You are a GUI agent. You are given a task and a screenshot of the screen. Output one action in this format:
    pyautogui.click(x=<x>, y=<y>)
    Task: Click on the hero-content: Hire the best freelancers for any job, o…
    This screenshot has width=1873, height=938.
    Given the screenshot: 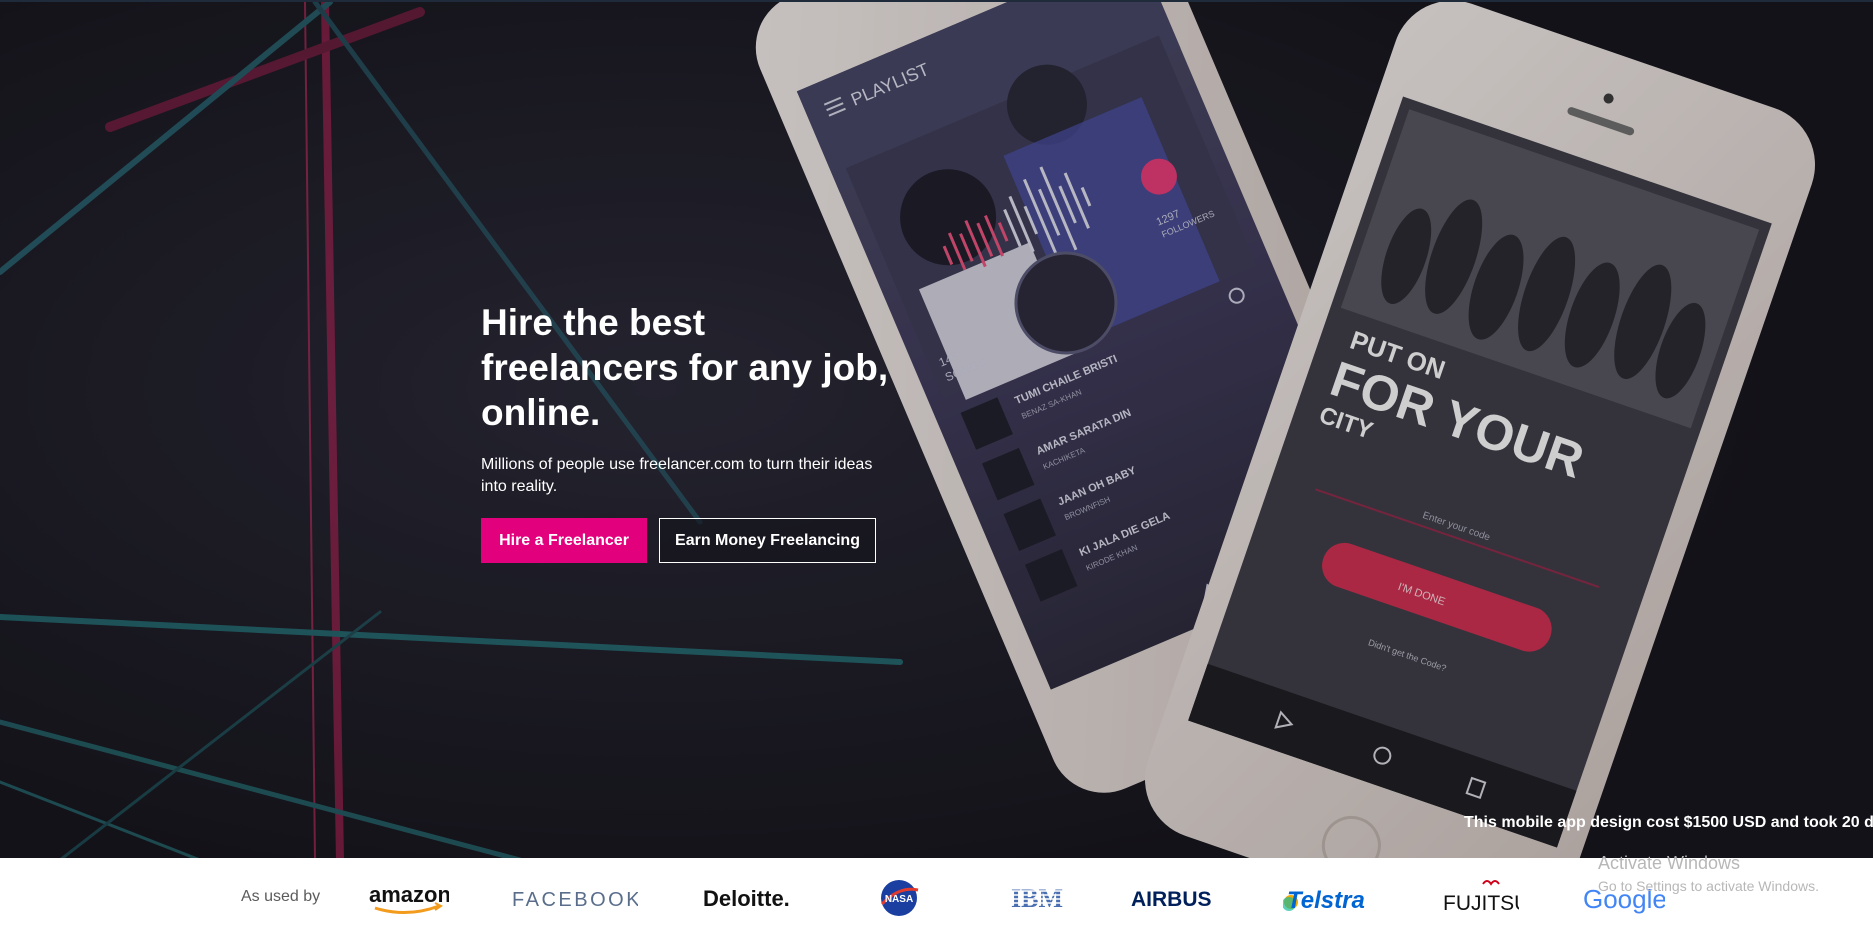 What is the action you would take?
    pyautogui.click(x=691, y=431)
    